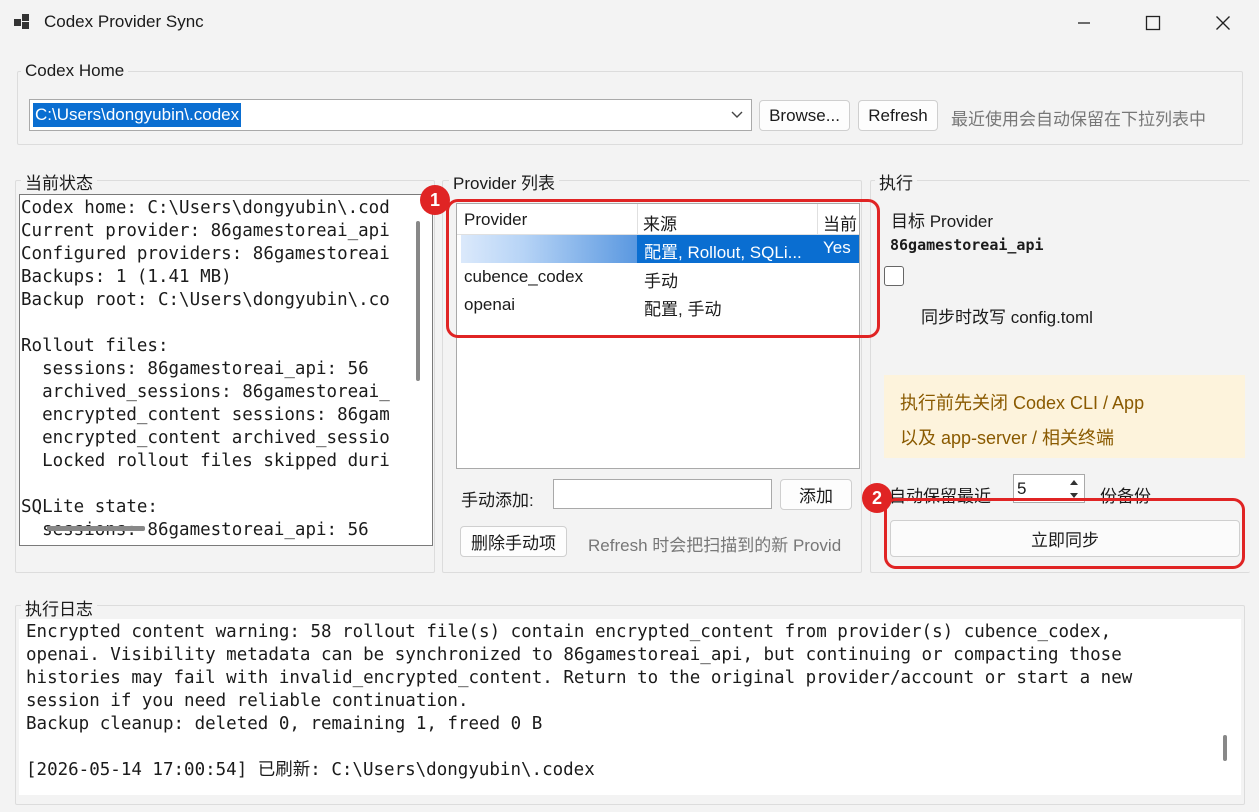  Describe the element at coordinates (205, 415) in the screenshot. I see `status-line: encrypted_content sessions: 86gam` at that location.